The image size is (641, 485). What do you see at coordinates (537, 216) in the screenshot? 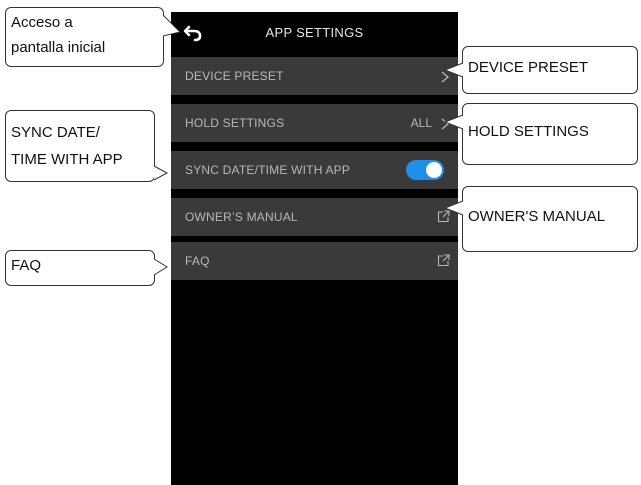
I see `callout-owners-manual-text: OWNER'S MANUAL` at bounding box center [537, 216].